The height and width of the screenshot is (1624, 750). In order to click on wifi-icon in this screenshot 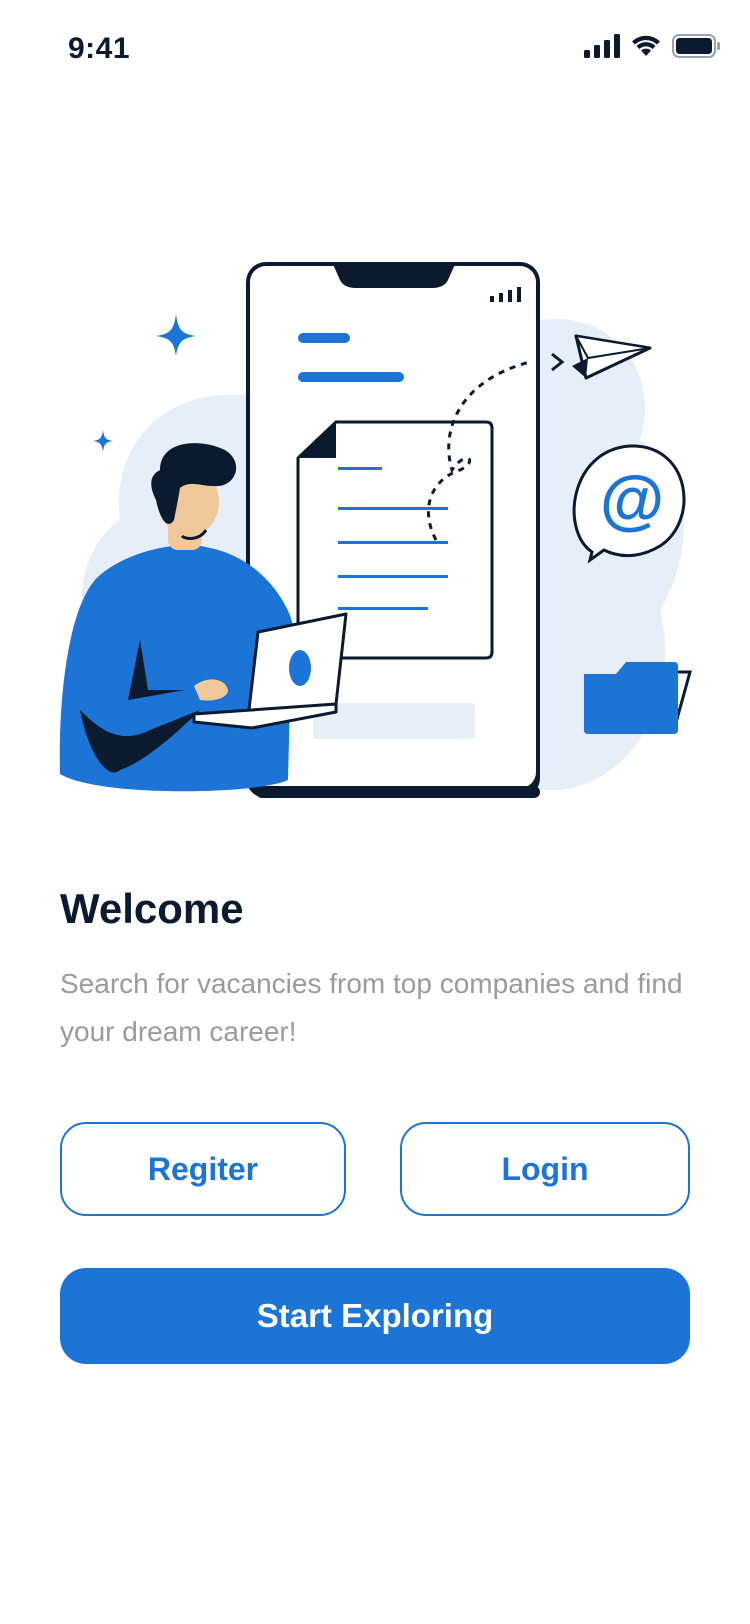, I will do `click(646, 45)`.